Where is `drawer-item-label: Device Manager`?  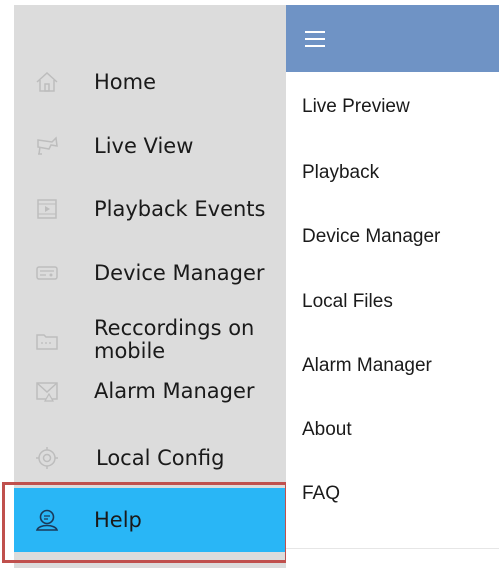
drawer-item-label: Device Manager is located at coordinates (179, 272).